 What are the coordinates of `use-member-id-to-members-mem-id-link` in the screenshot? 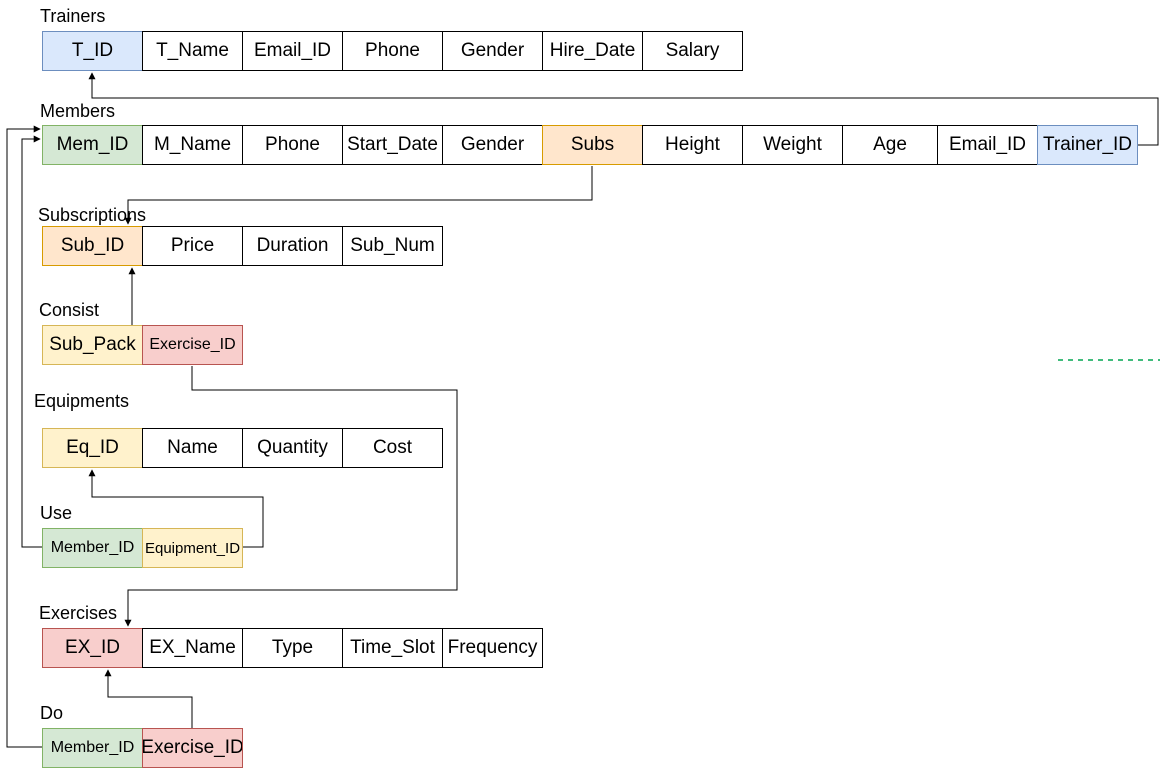 It's located at (31, 341).